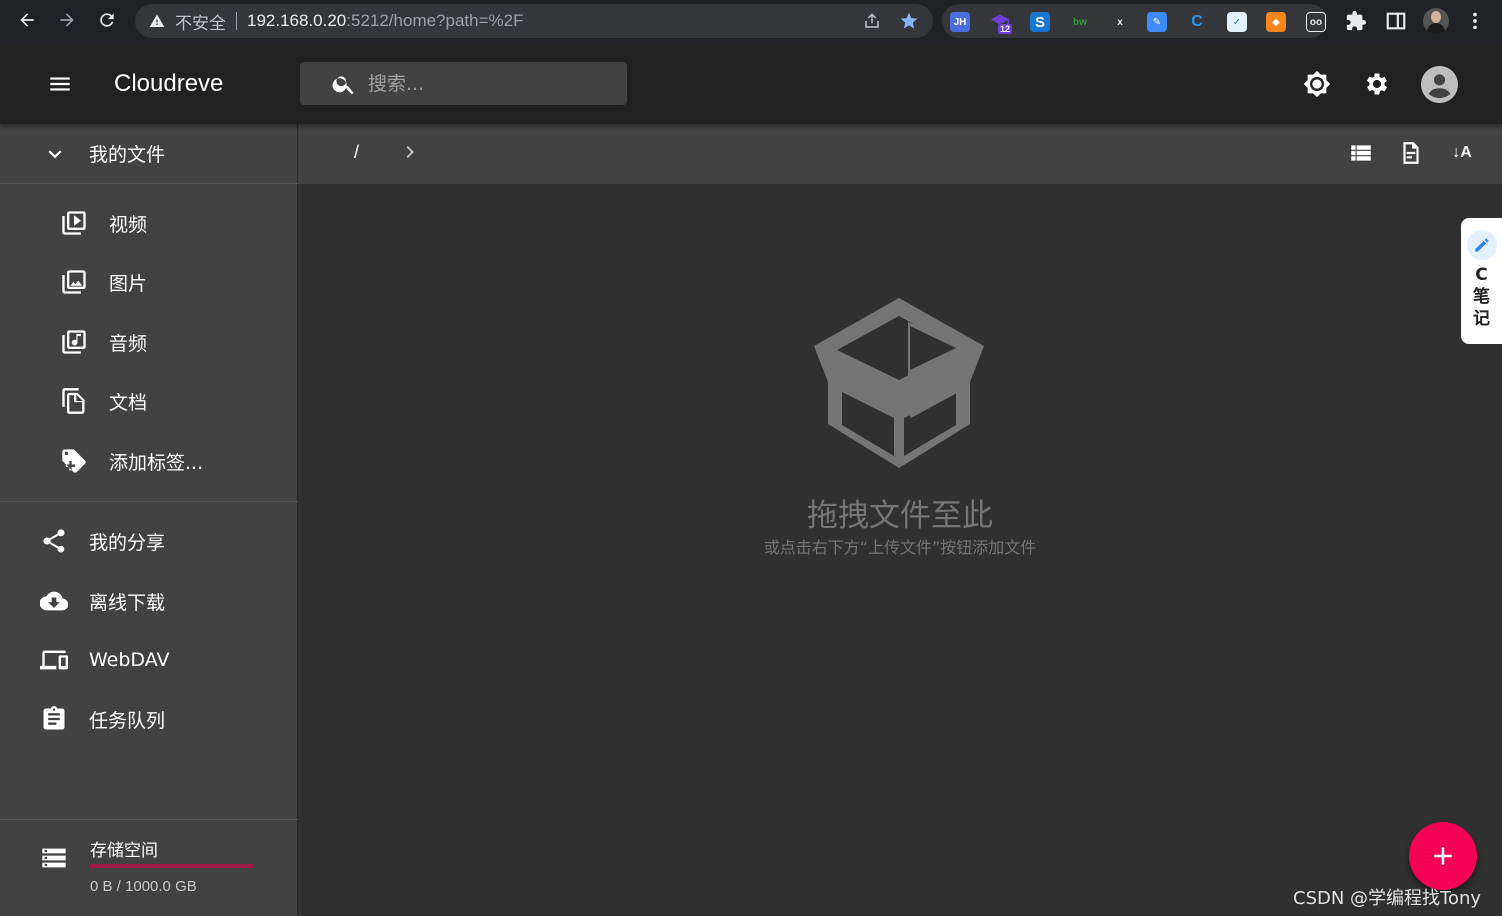  What do you see at coordinates (149, 223) in the screenshot?
I see `sidebar-item-video: 视频` at bounding box center [149, 223].